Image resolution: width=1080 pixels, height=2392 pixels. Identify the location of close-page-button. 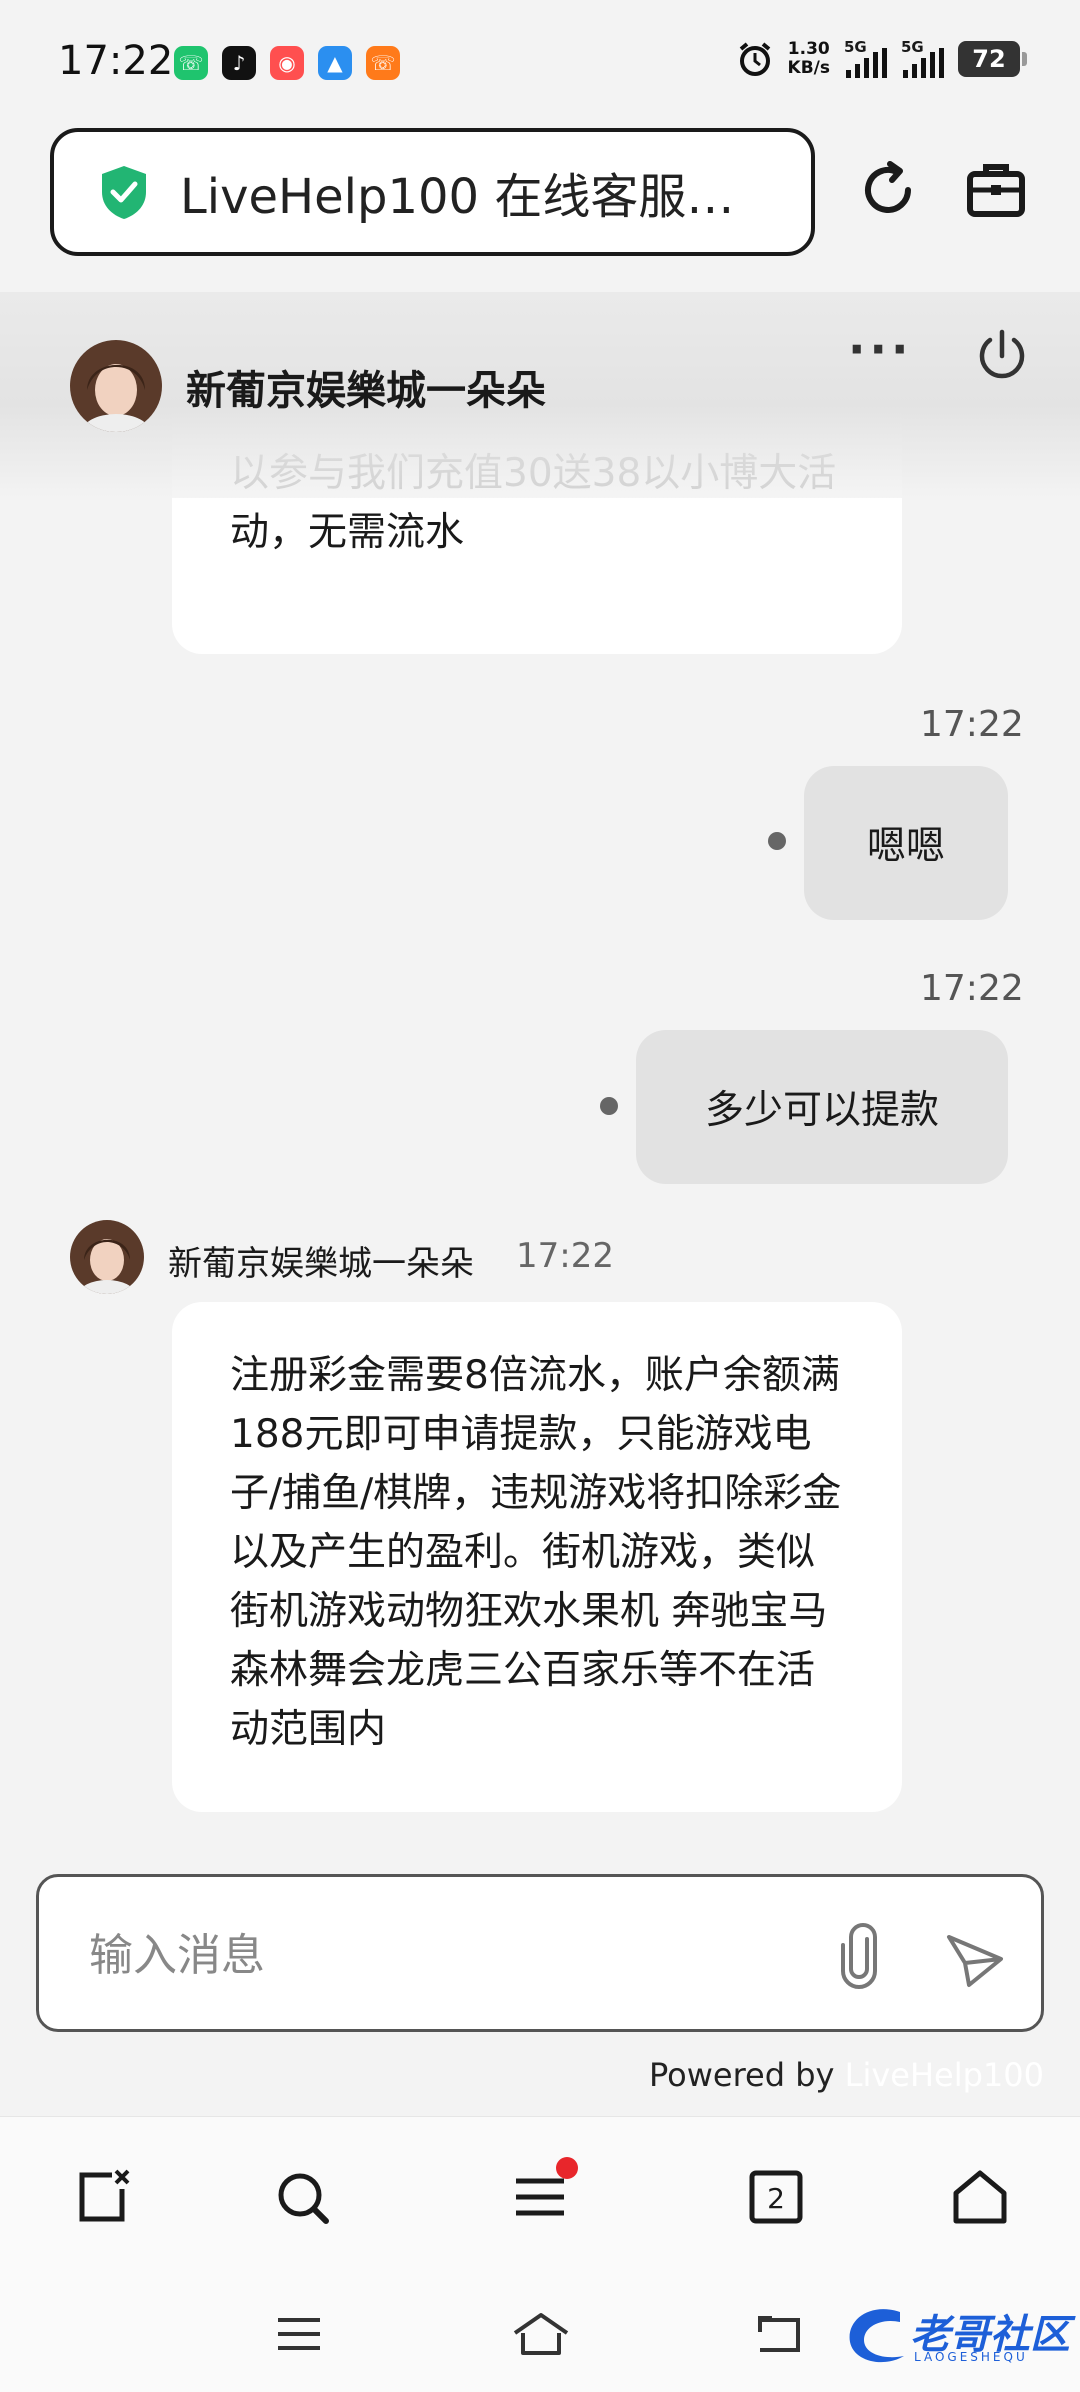
(102, 2197).